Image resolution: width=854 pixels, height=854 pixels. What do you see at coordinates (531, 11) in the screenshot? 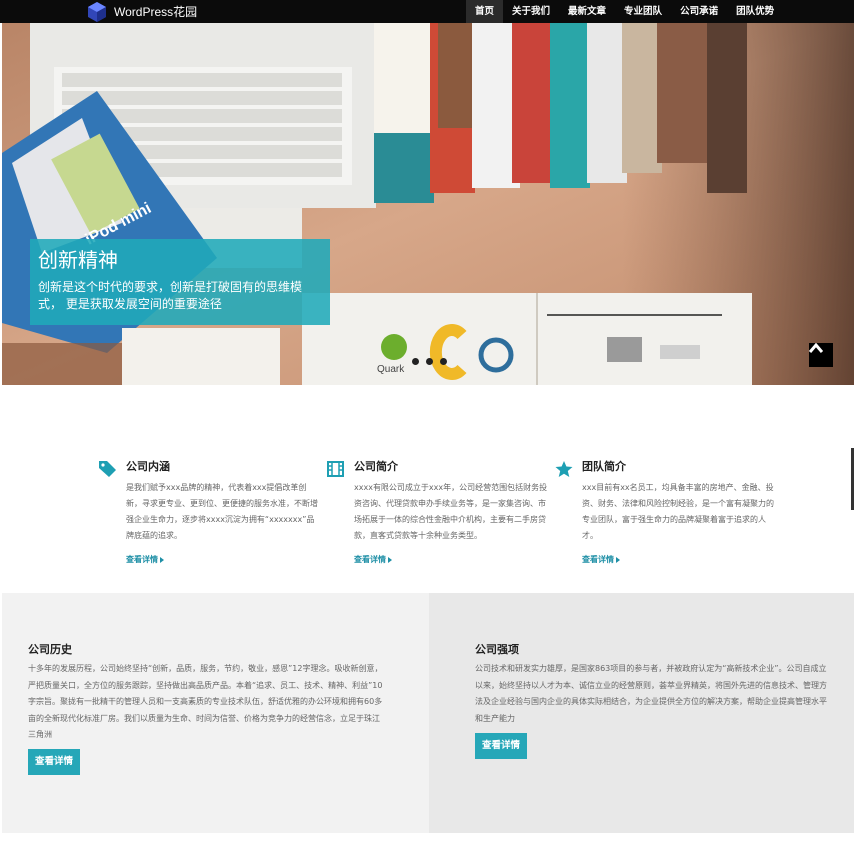
I see `nav-item-about: 关于我们` at bounding box center [531, 11].